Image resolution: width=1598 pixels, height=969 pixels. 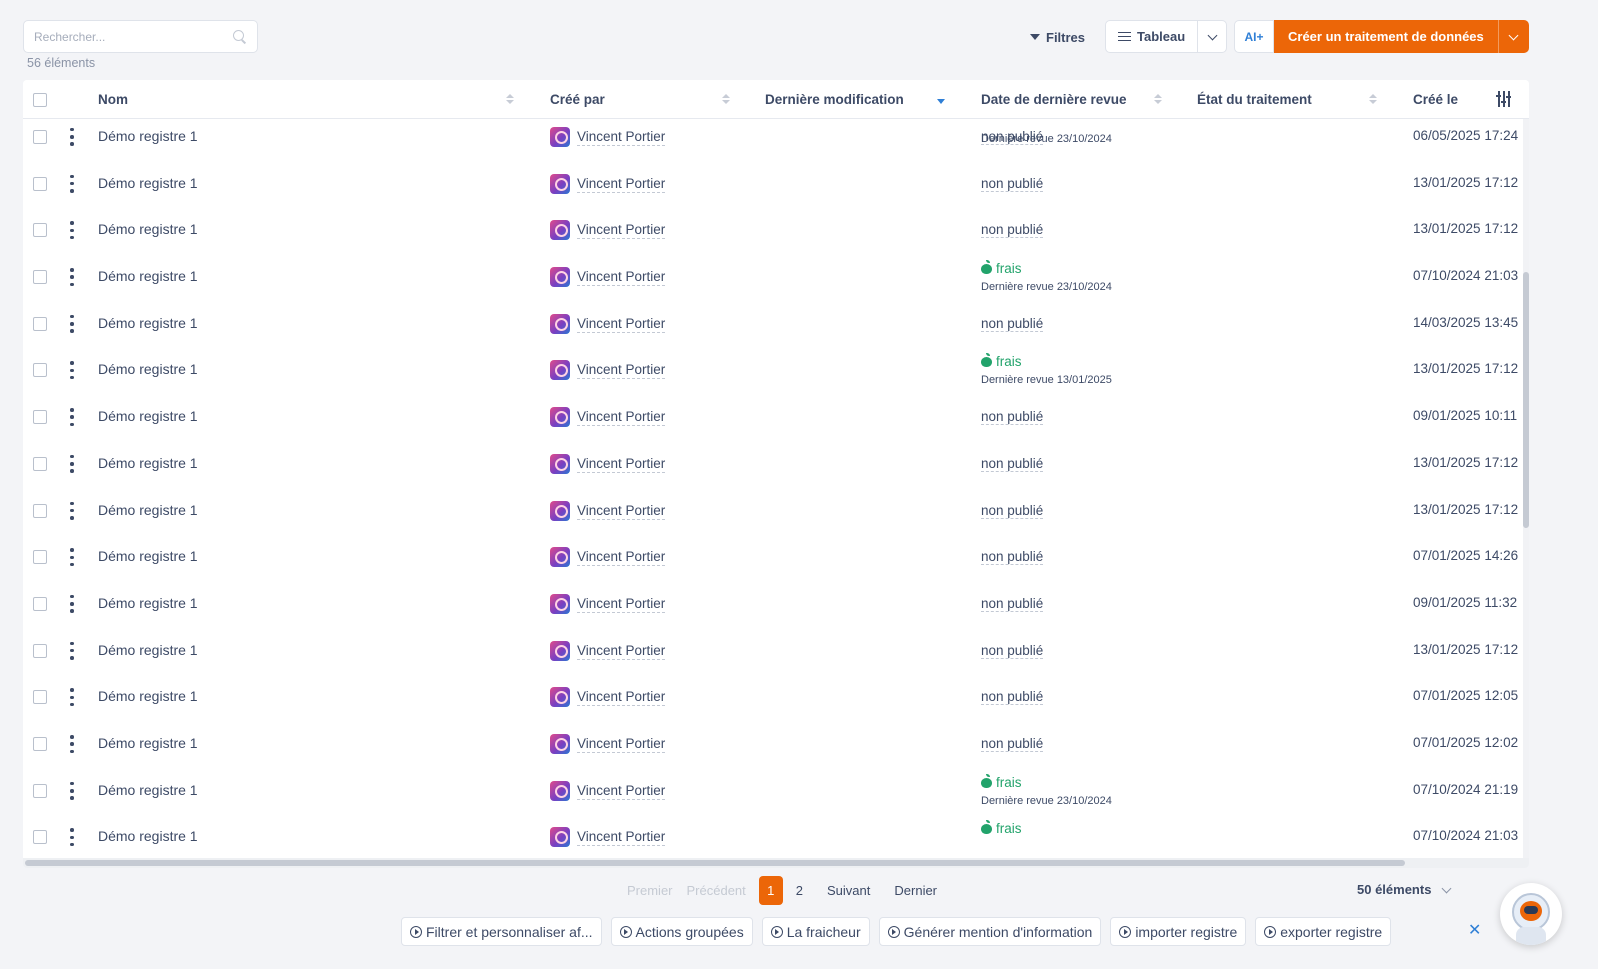 I want to click on view-selector: Tableau, so click(x=1166, y=36).